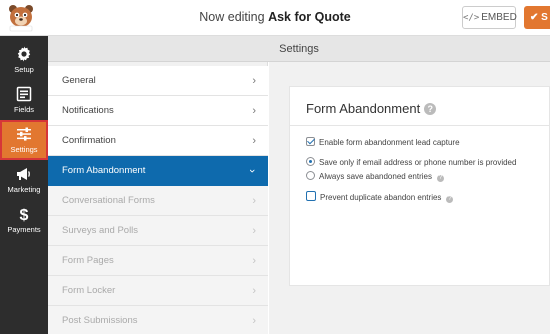 Image resolution: width=550 pixels, height=334 pixels. I want to click on menu-item-surveys-and-polls: Surveys and Polls ›, so click(158, 231).